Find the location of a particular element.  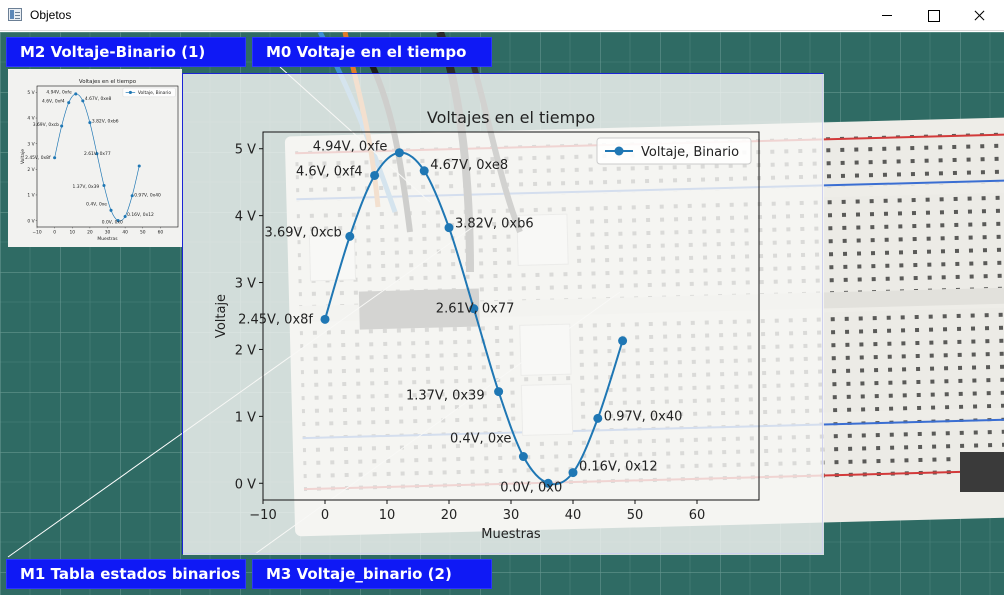

window-titlebar: Objetos is located at coordinates (502, 15).